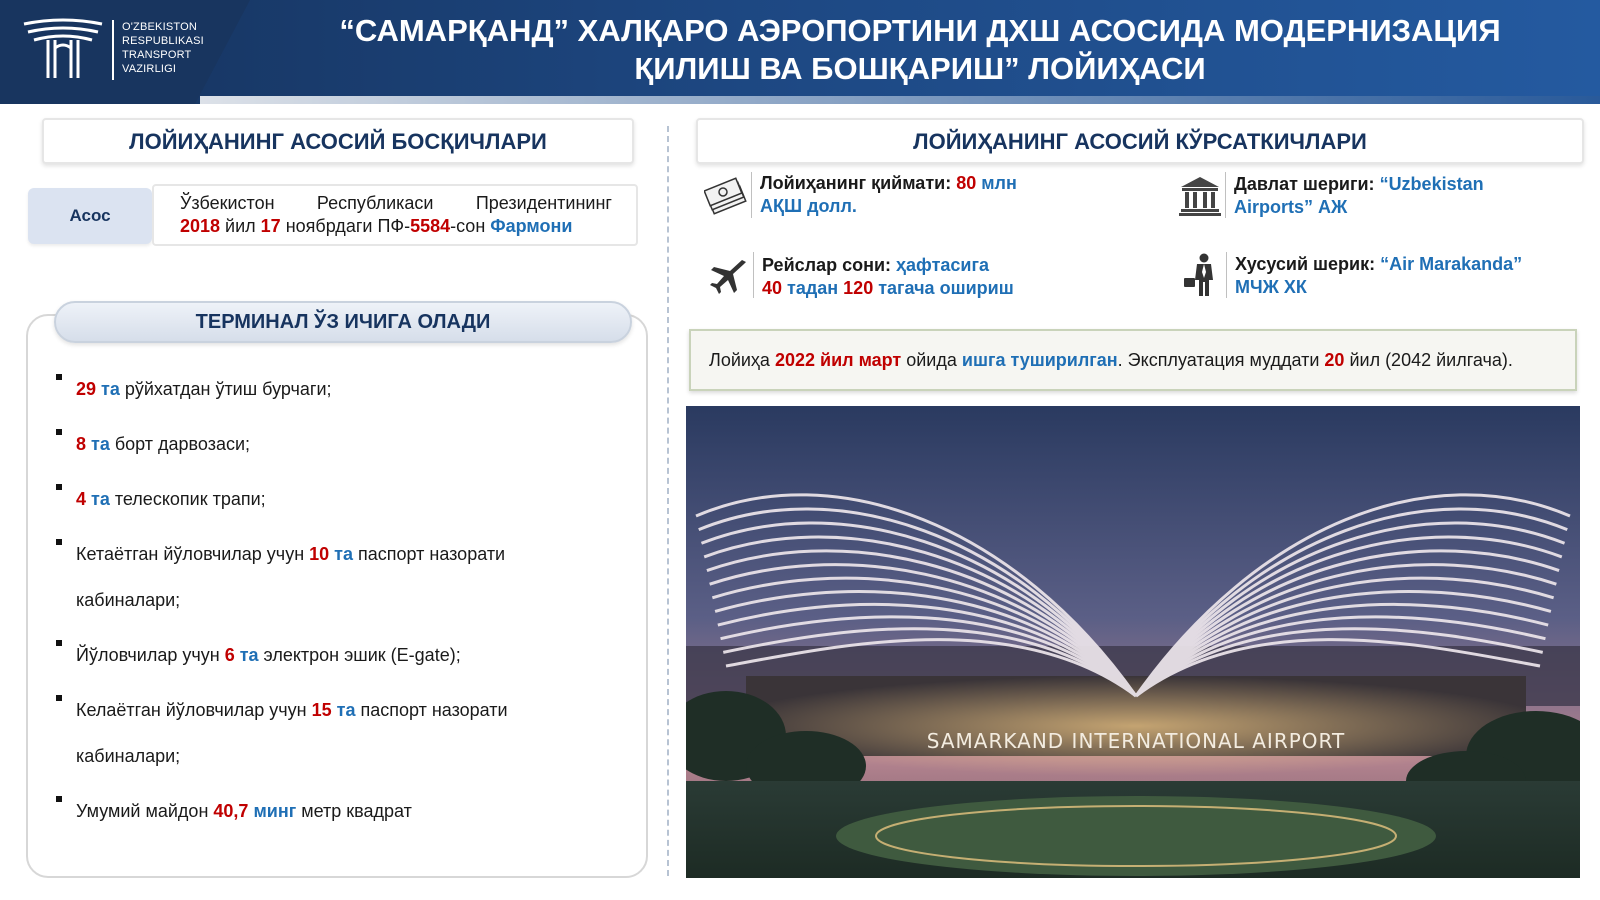 This screenshot has width=1600, height=900. Describe the element at coordinates (1039, 360) in the screenshot. I see `launch-status: ишга туширилган` at that location.